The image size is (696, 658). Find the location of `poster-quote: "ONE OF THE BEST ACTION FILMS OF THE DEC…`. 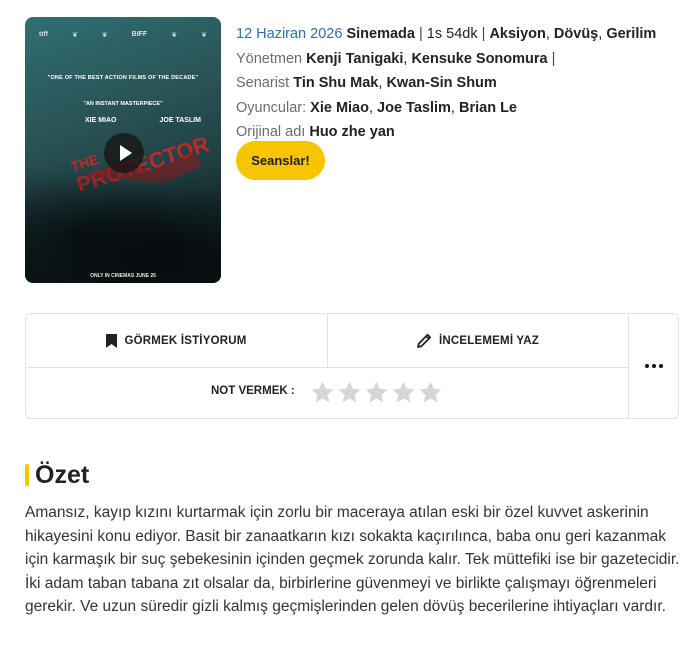

poster-quote: "ONE OF THE BEST ACTION FILMS OF THE DEC… is located at coordinates (123, 78).